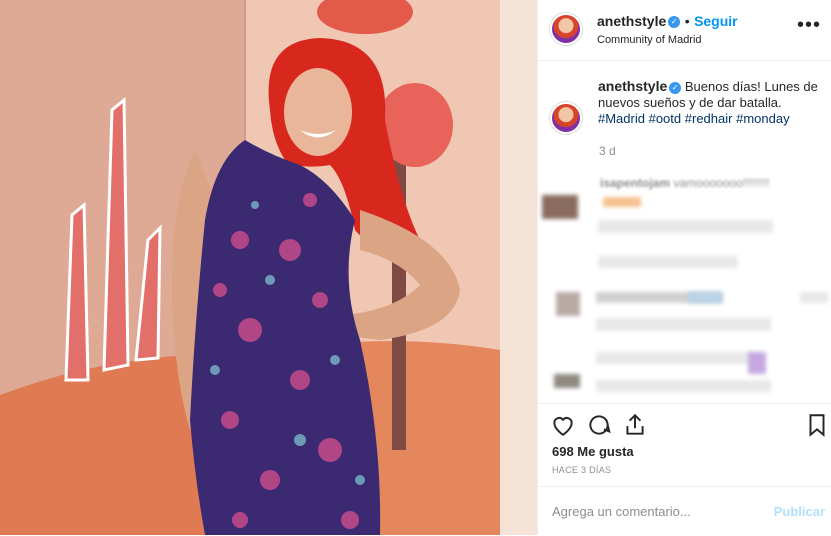 The height and width of the screenshot is (536, 831). I want to click on hashtag-ootd: #ootd, so click(665, 118).